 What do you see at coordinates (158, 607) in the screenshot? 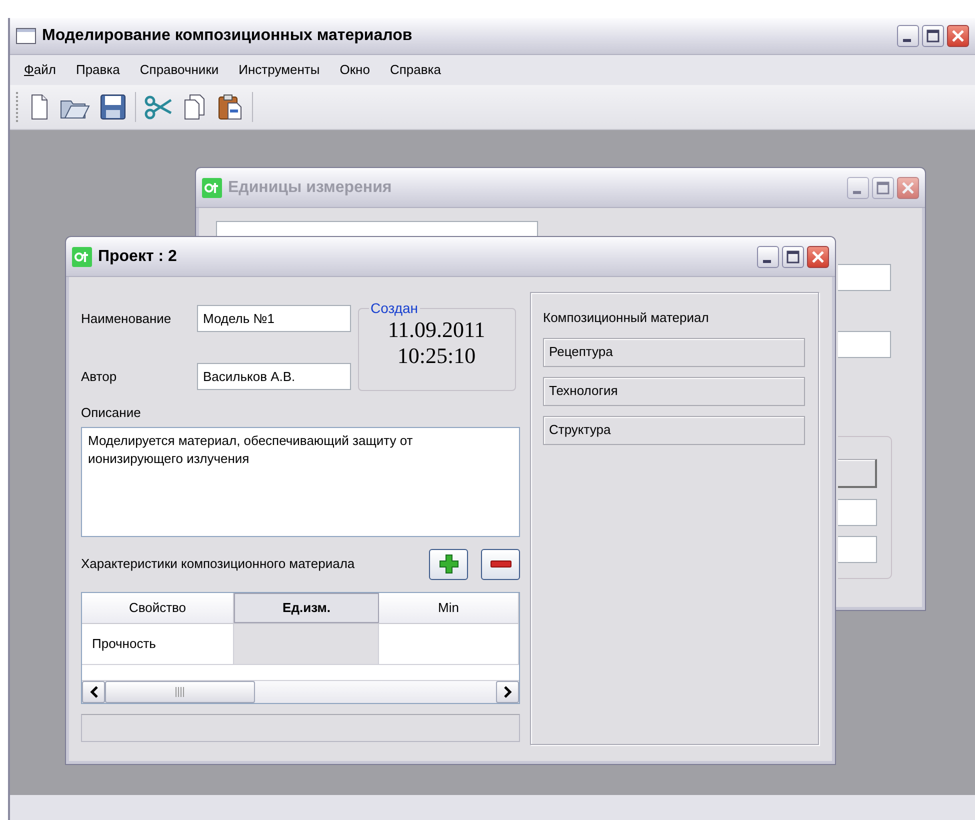
I see `column-header: Свойство` at bounding box center [158, 607].